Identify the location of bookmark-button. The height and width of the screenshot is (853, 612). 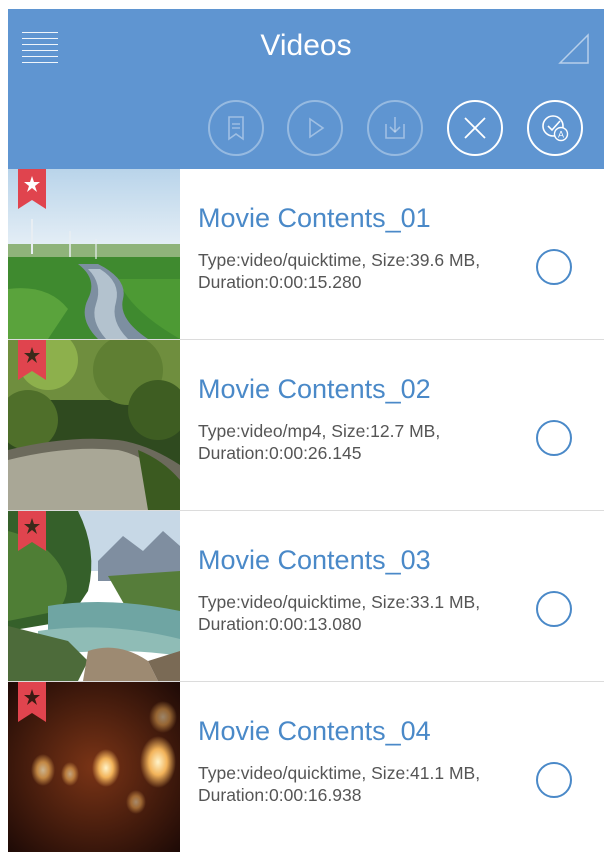
(236, 128).